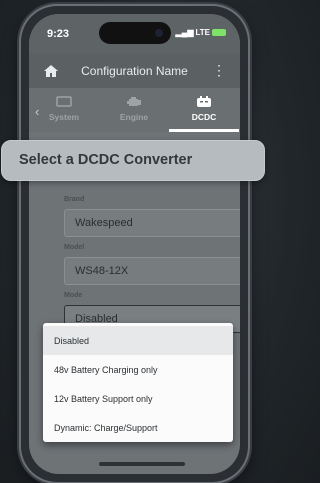 This screenshot has width=320, height=483. Describe the element at coordinates (204, 117) in the screenshot. I see `tab-label: DCDC` at that location.